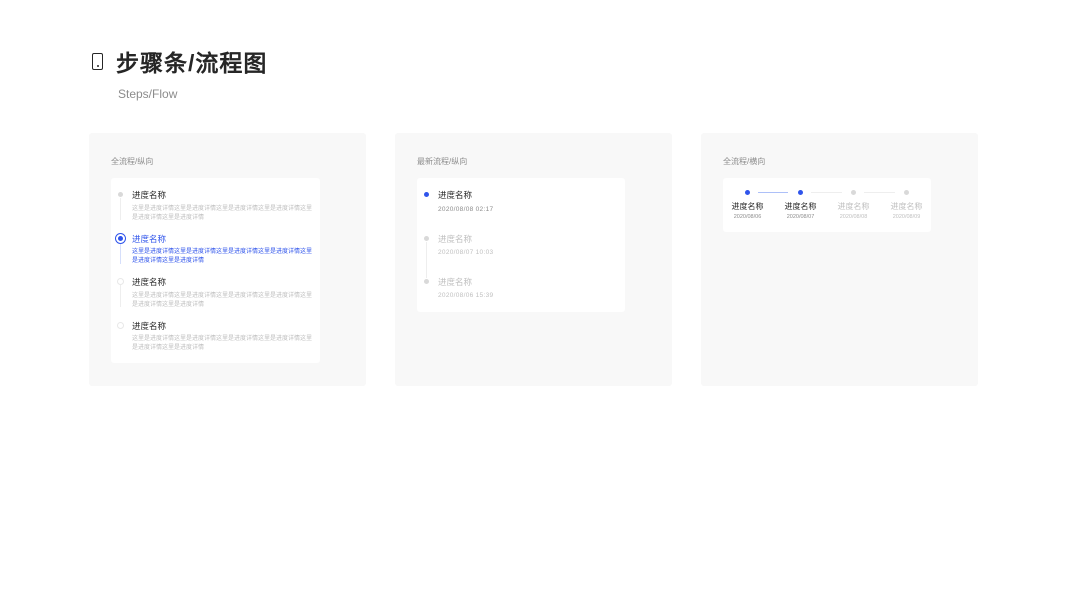  I want to click on title-row: 步骤条/流程图, so click(179, 61).